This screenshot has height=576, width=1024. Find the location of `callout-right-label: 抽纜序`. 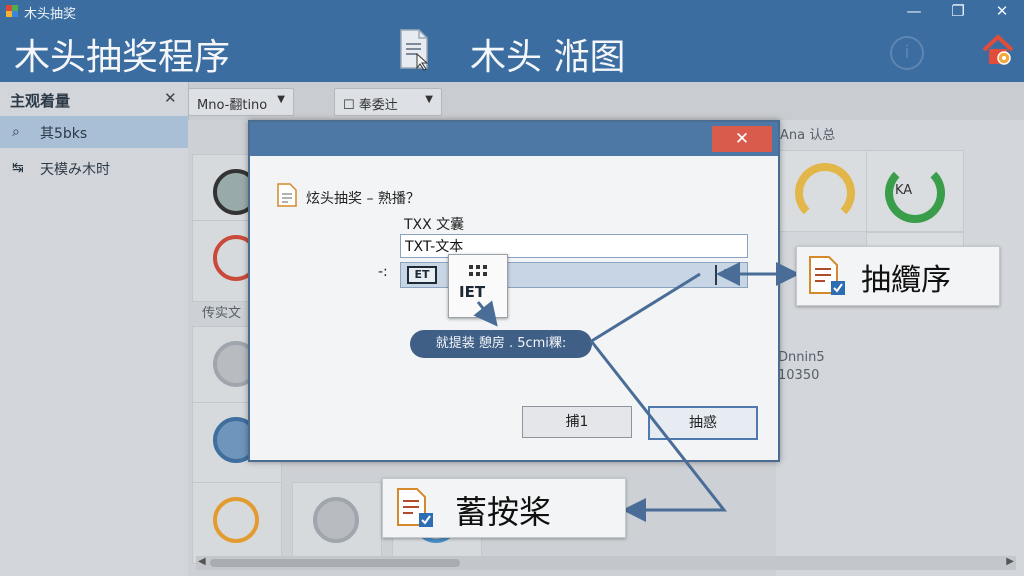

callout-right-label: 抽纜序 is located at coordinates (906, 280).